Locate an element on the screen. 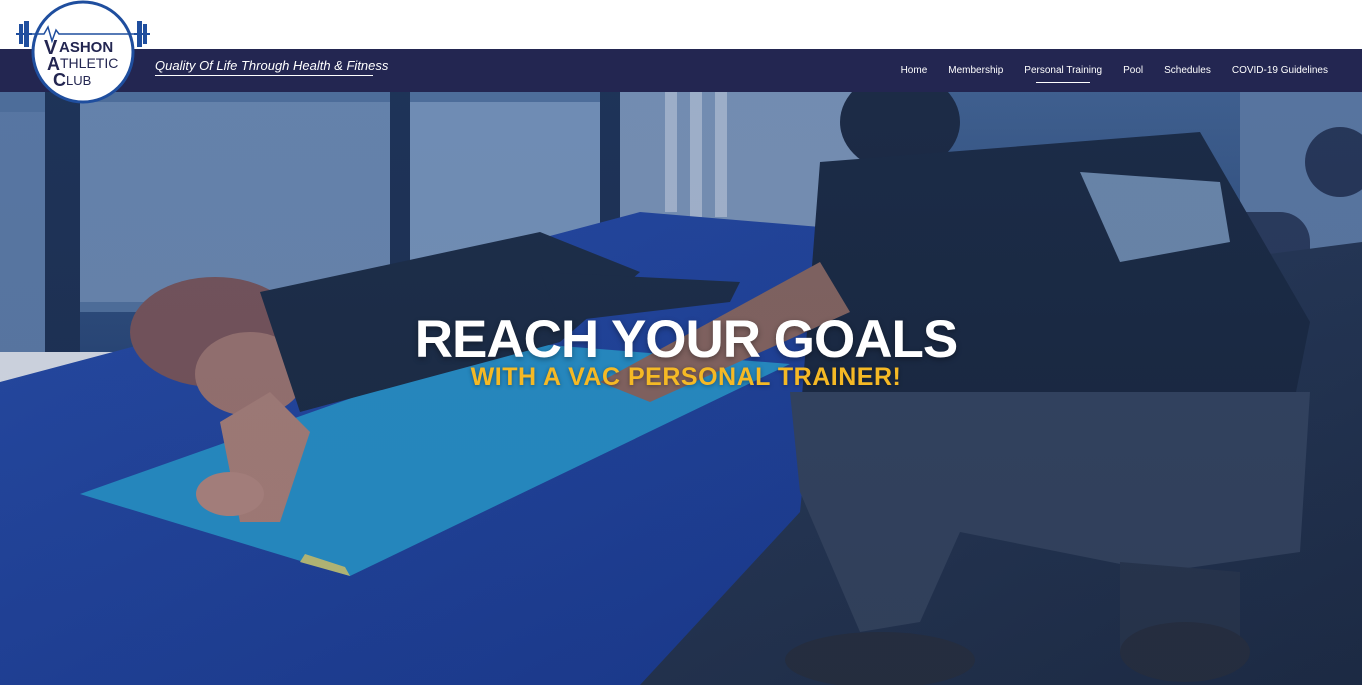 Image resolution: width=1362 pixels, height=685 pixels. nav-item-covid-guidelines: COVID-19 Guidelines is located at coordinates (1280, 70).